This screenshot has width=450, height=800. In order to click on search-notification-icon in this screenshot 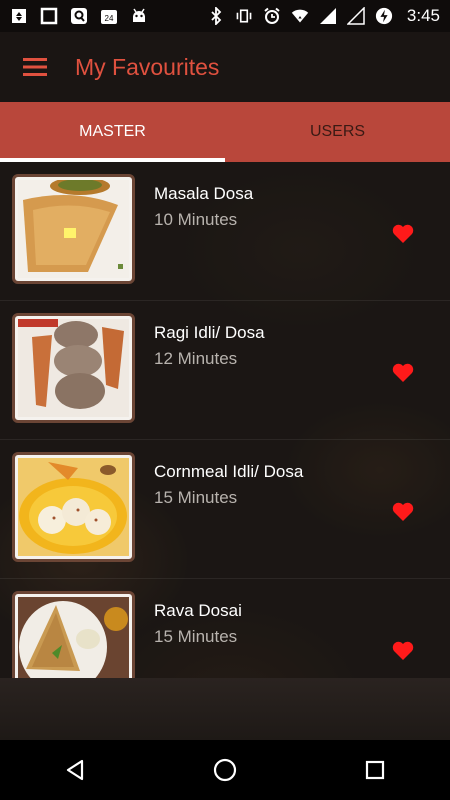, I will do `click(79, 16)`.